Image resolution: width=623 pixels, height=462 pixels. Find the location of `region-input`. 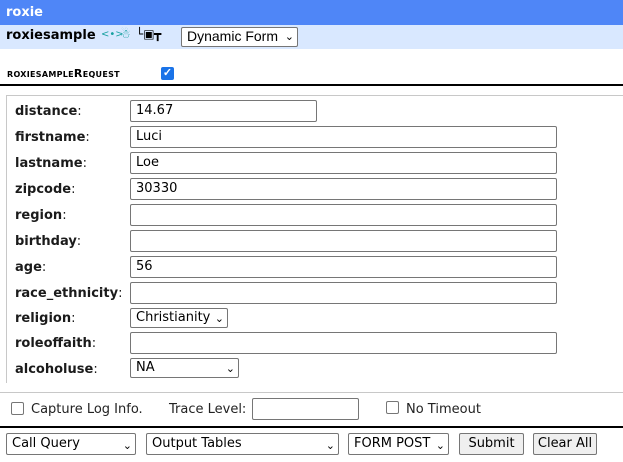

region-input is located at coordinates (343, 215).